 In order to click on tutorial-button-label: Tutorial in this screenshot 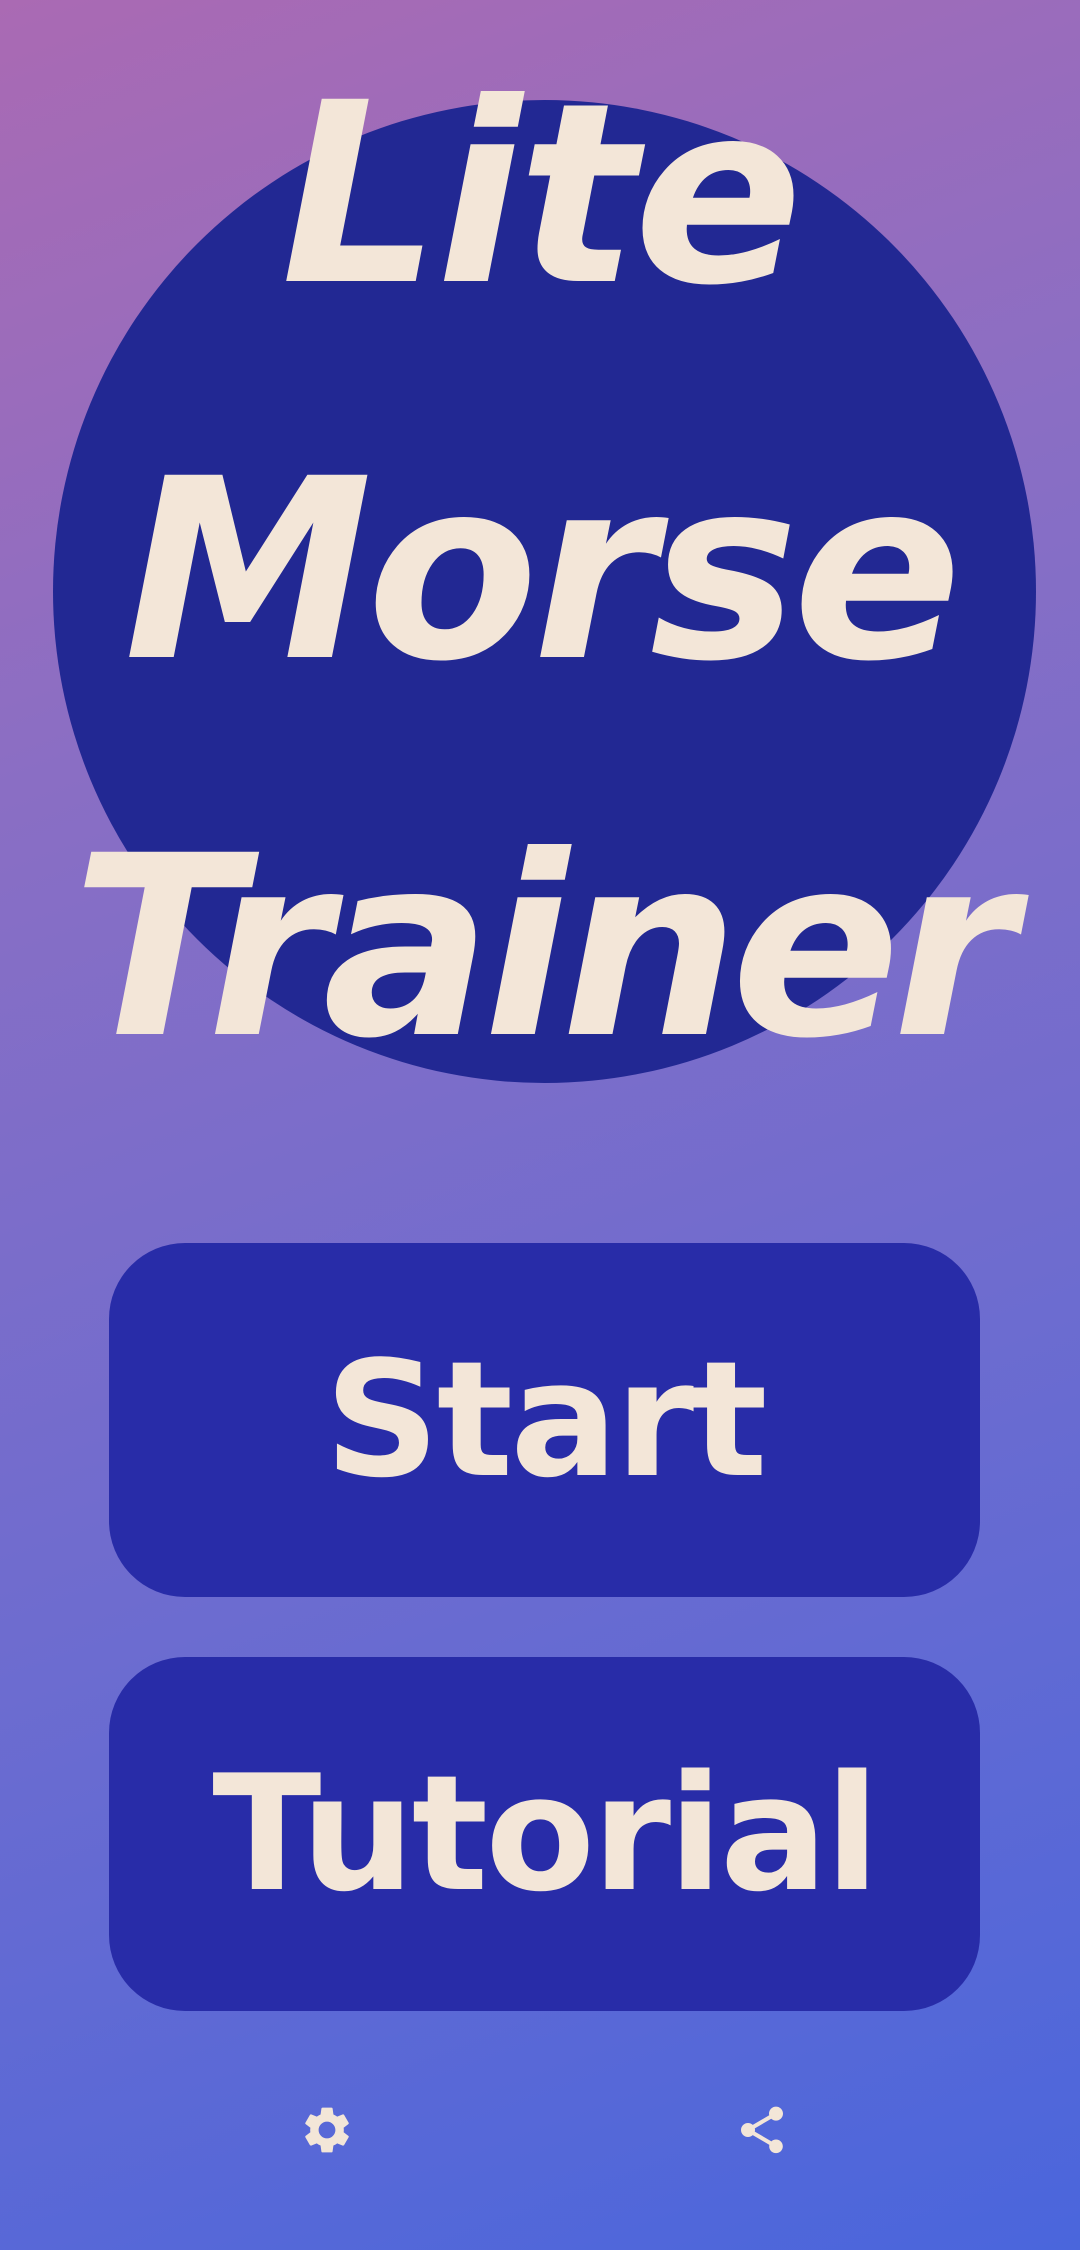, I will do `click(545, 1833)`.